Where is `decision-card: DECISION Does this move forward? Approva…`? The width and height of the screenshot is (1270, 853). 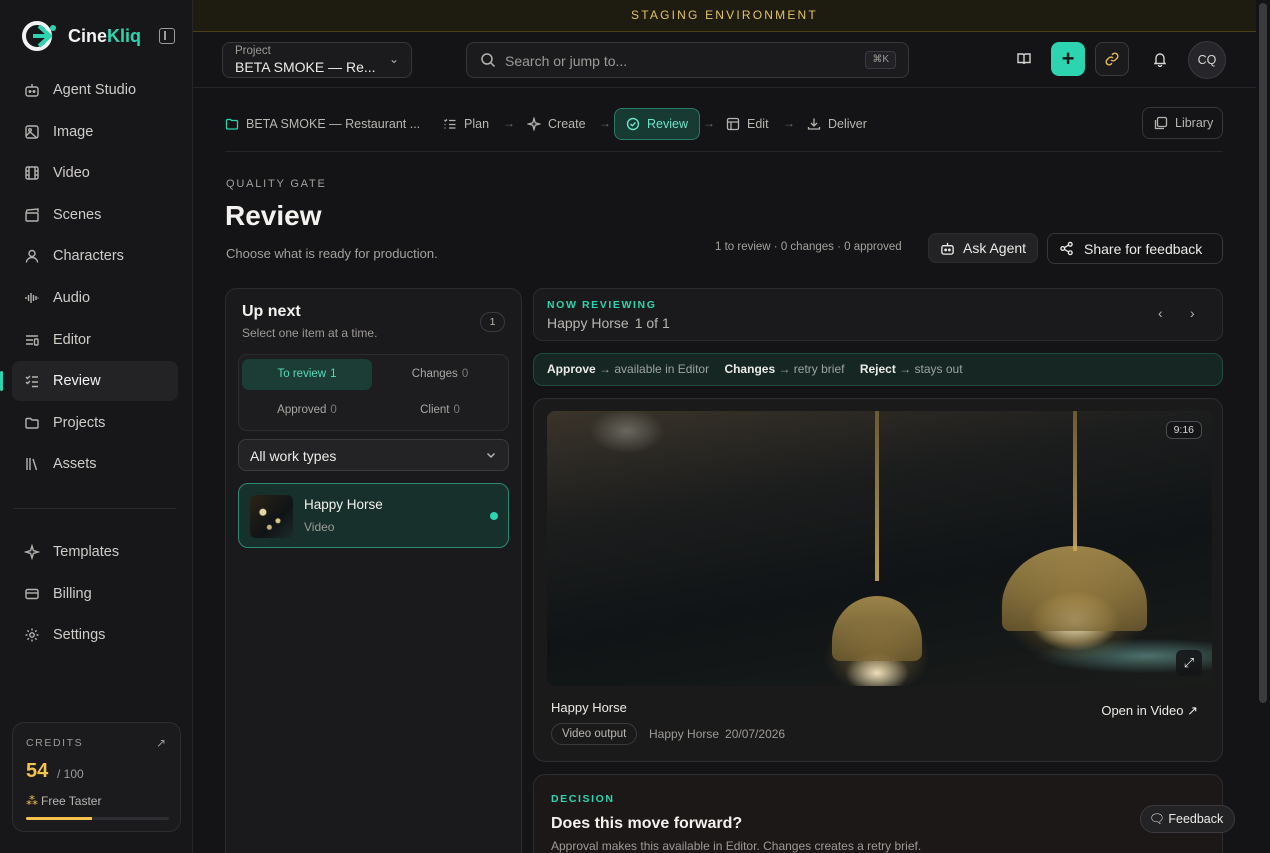 decision-card: DECISION Does this move forward? Approva… is located at coordinates (878, 813).